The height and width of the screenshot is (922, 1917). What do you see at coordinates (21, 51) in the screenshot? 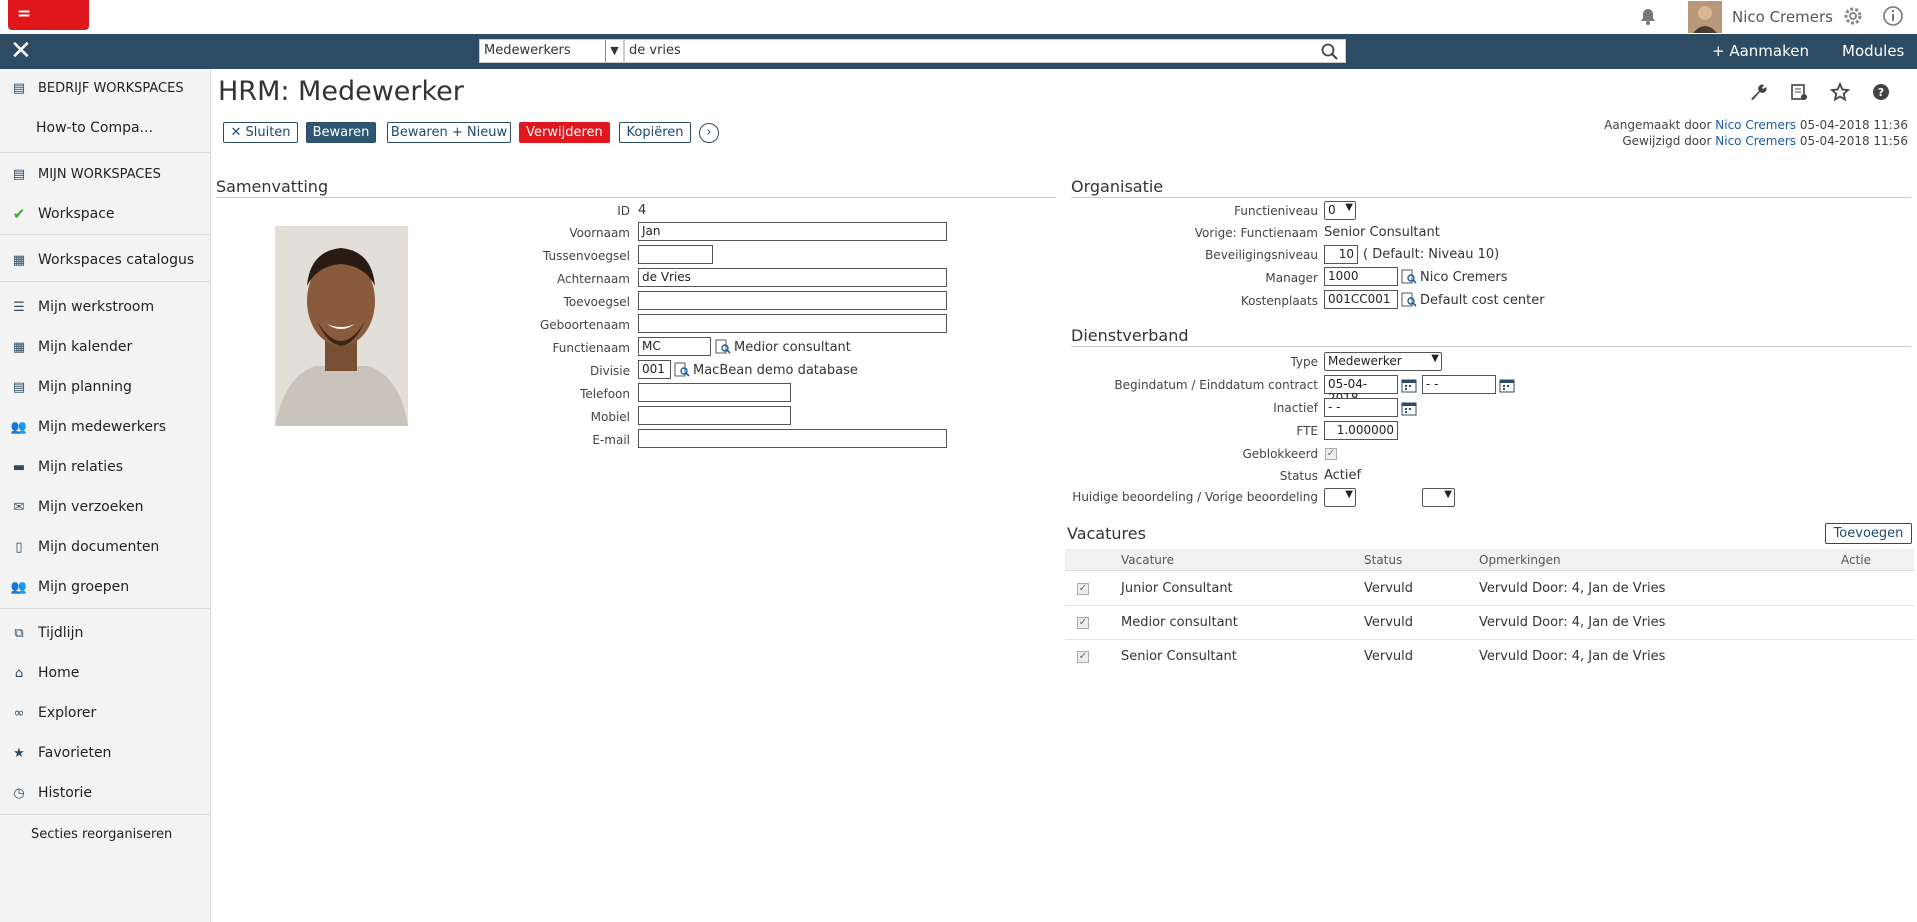
I see `close-icon: ✕` at bounding box center [21, 51].